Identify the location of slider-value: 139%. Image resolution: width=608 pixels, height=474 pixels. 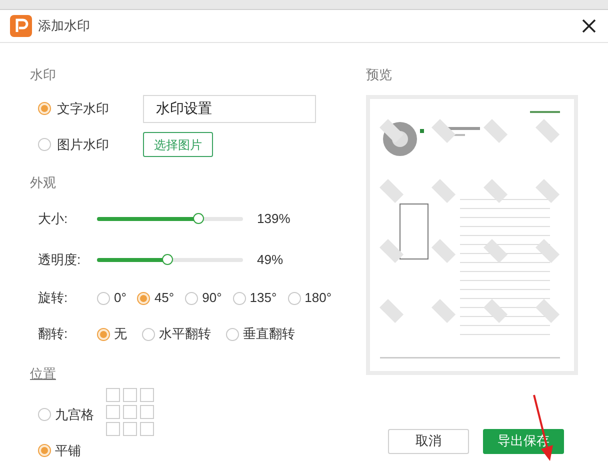
(273, 219).